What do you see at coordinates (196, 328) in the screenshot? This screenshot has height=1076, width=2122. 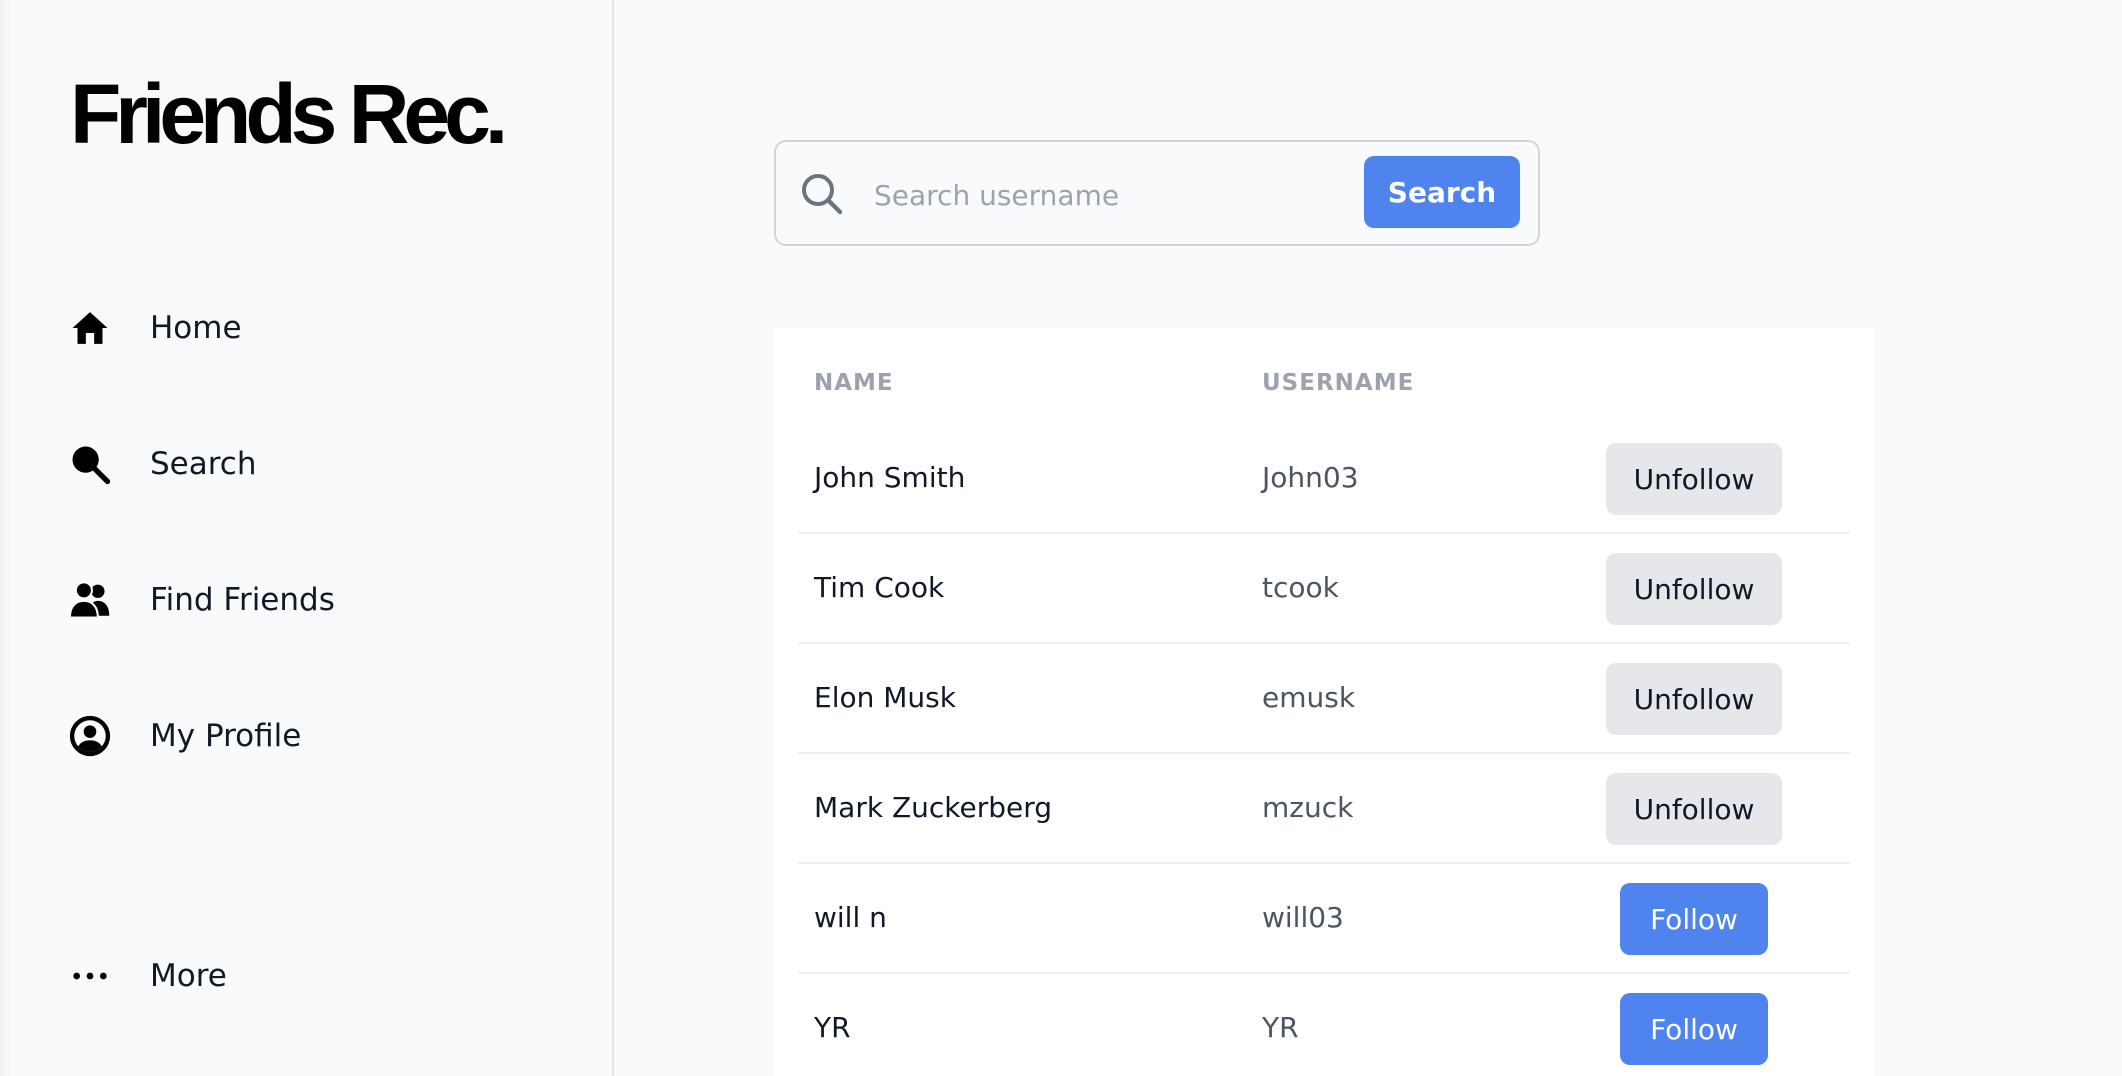 I see `sidebar-item-label: Home` at bounding box center [196, 328].